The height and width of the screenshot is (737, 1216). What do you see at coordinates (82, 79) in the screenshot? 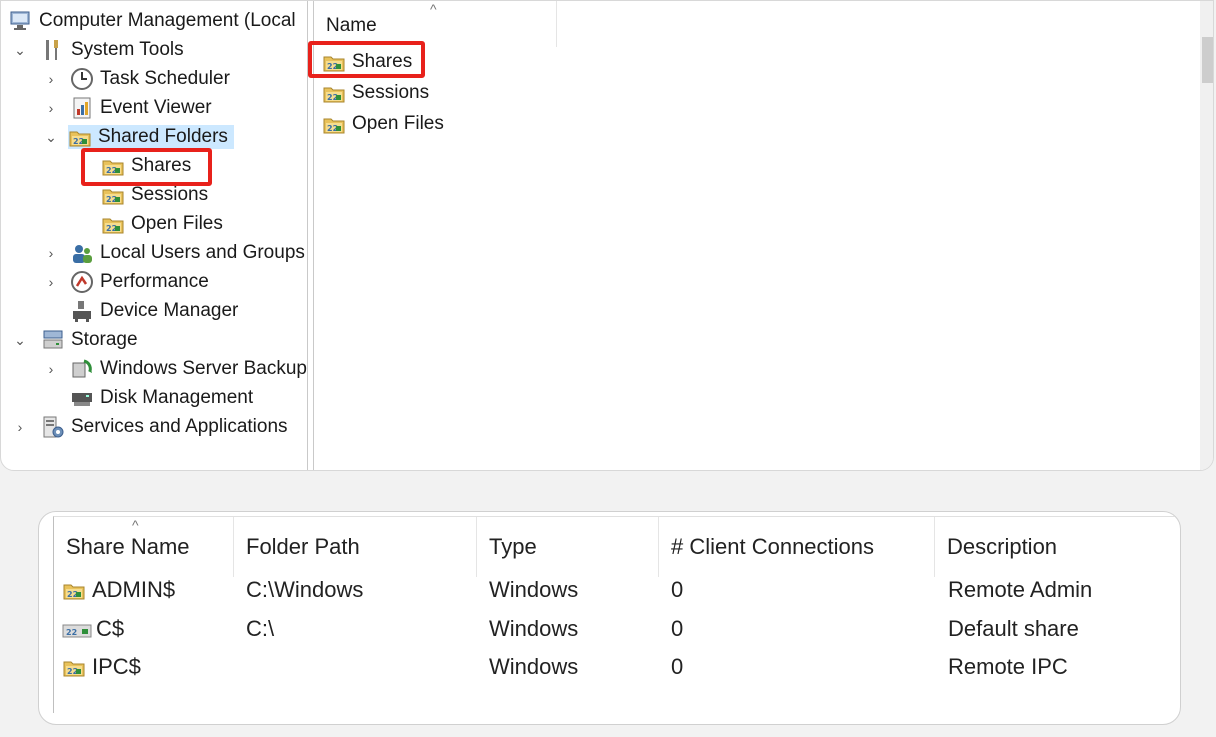
I see `clock-icon` at bounding box center [82, 79].